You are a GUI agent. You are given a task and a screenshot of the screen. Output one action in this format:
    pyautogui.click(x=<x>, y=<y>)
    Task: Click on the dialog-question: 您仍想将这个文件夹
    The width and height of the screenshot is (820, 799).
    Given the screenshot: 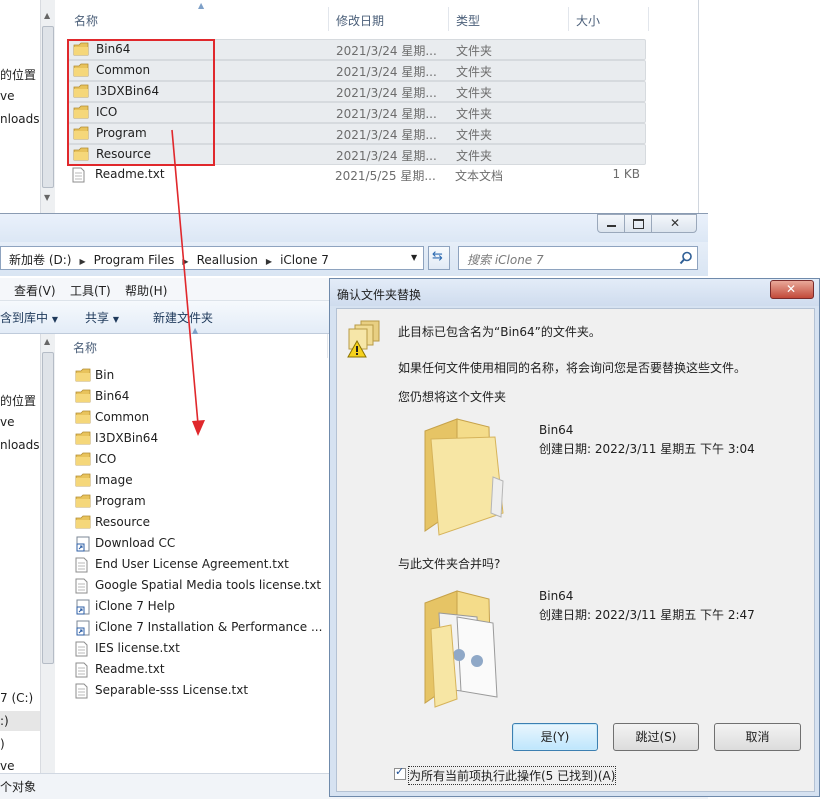 What is the action you would take?
    pyautogui.click(x=452, y=397)
    